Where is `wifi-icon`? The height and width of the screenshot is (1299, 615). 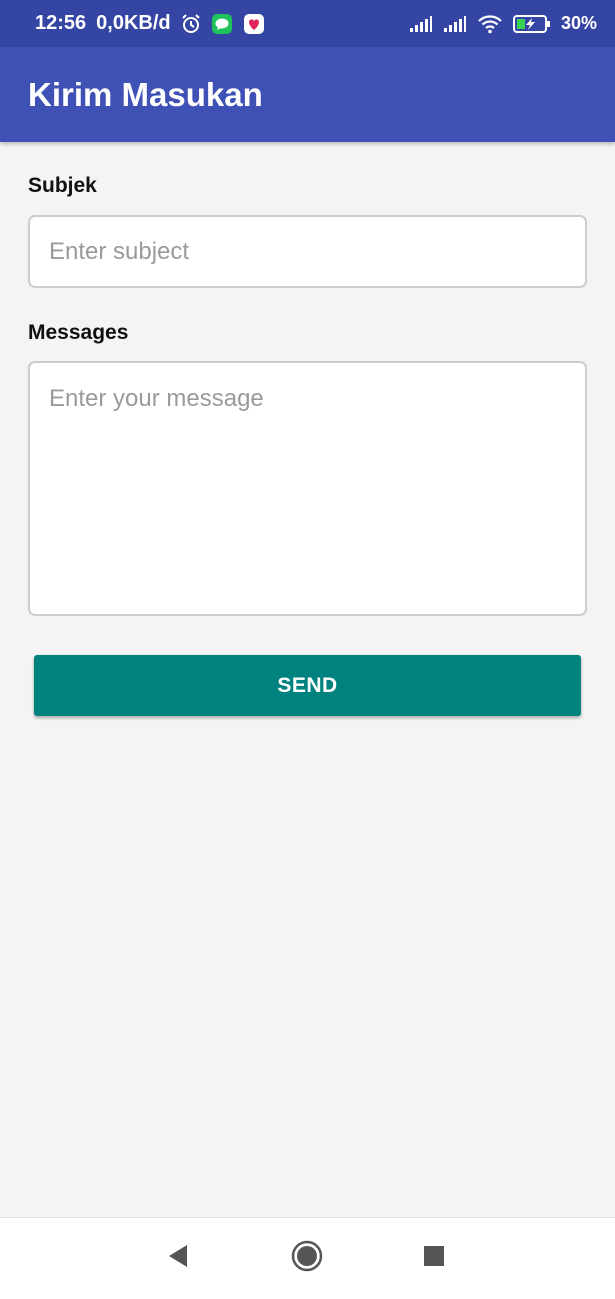
wifi-icon is located at coordinates (490, 24).